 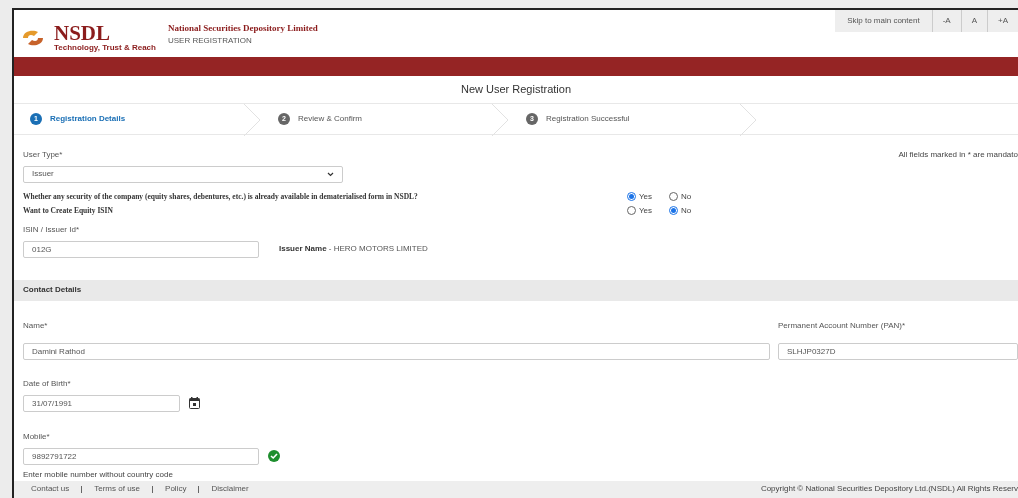 I want to click on field-label: User Type*, so click(x=43, y=154).